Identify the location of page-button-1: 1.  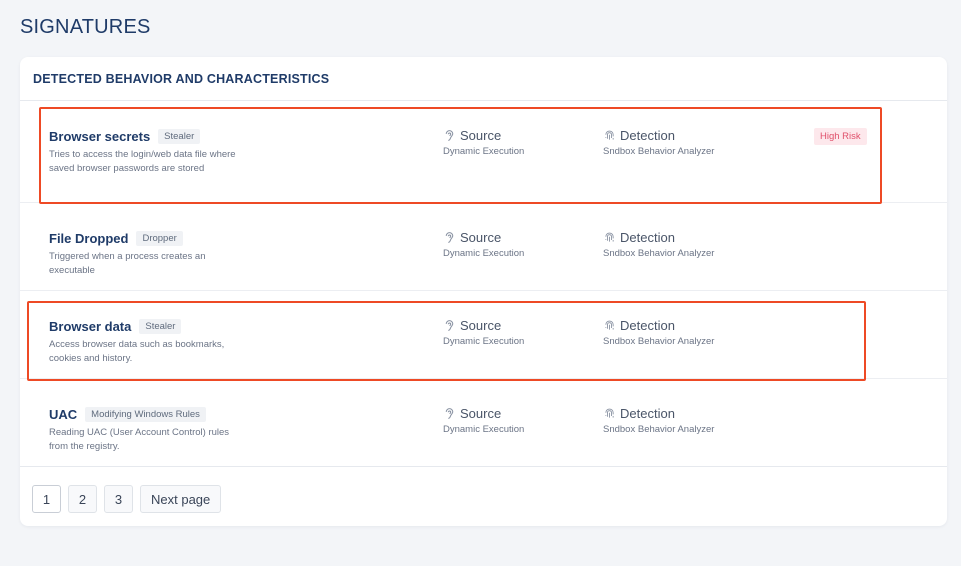
(46, 499).